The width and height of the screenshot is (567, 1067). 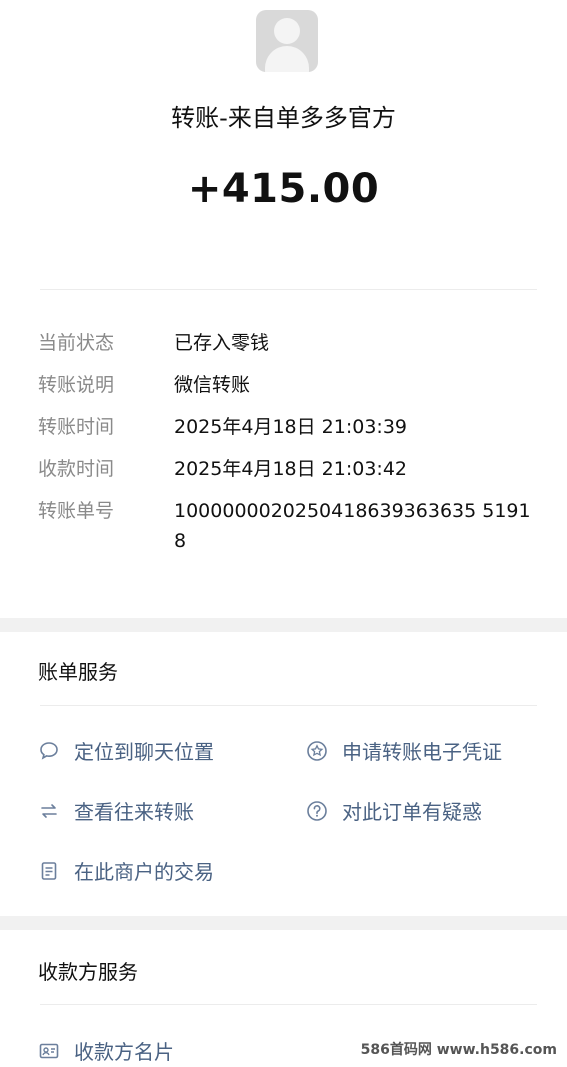 I want to click on bill-services-title: 账单服务, so click(x=78, y=672).